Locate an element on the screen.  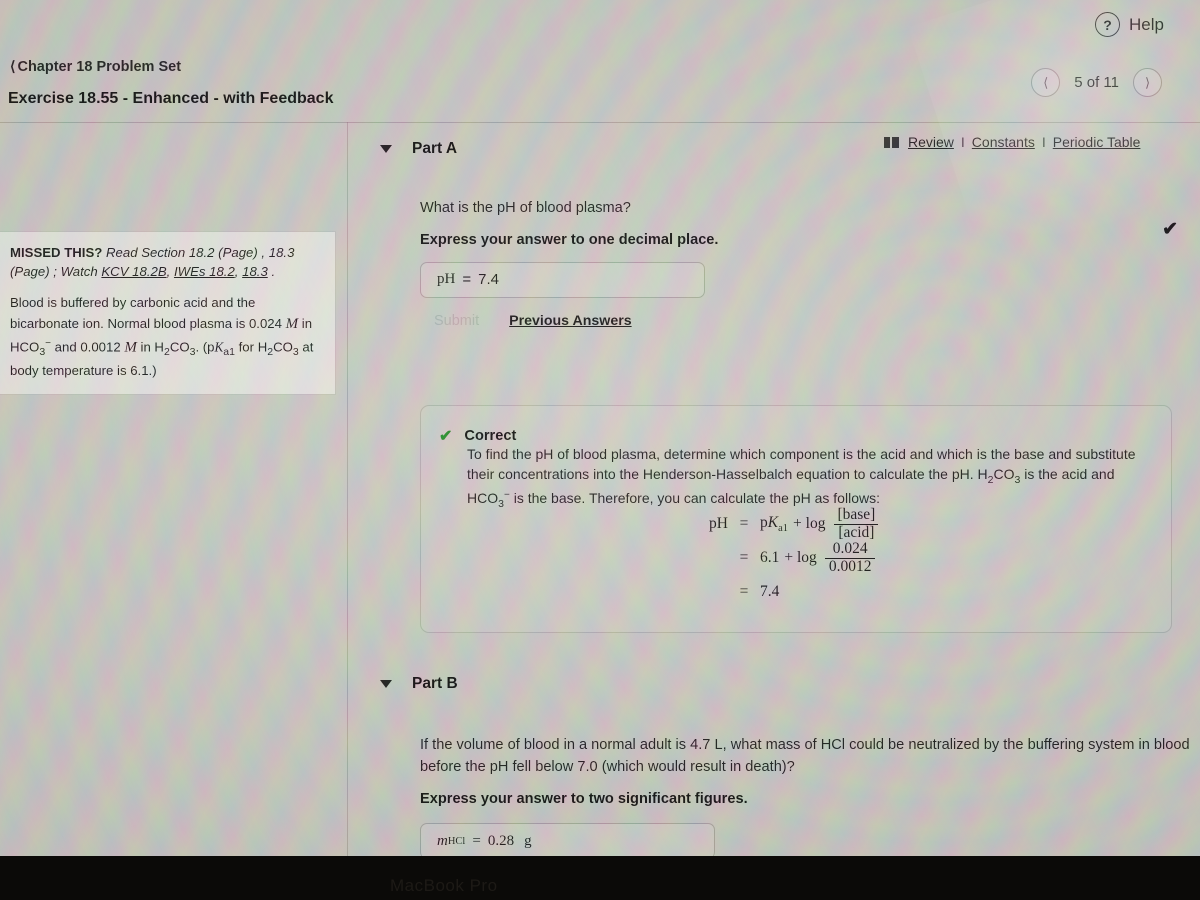
molarity-symbol-1: M is located at coordinates (292, 324).